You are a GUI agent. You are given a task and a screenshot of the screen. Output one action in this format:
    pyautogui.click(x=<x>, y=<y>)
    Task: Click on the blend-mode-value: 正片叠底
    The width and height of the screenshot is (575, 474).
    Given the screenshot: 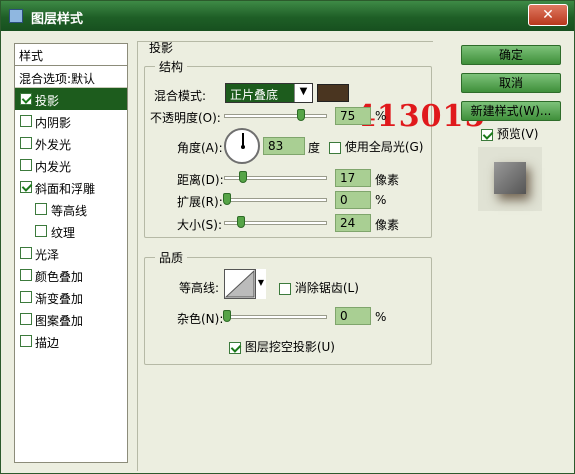 What is the action you would take?
    pyautogui.click(x=254, y=95)
    